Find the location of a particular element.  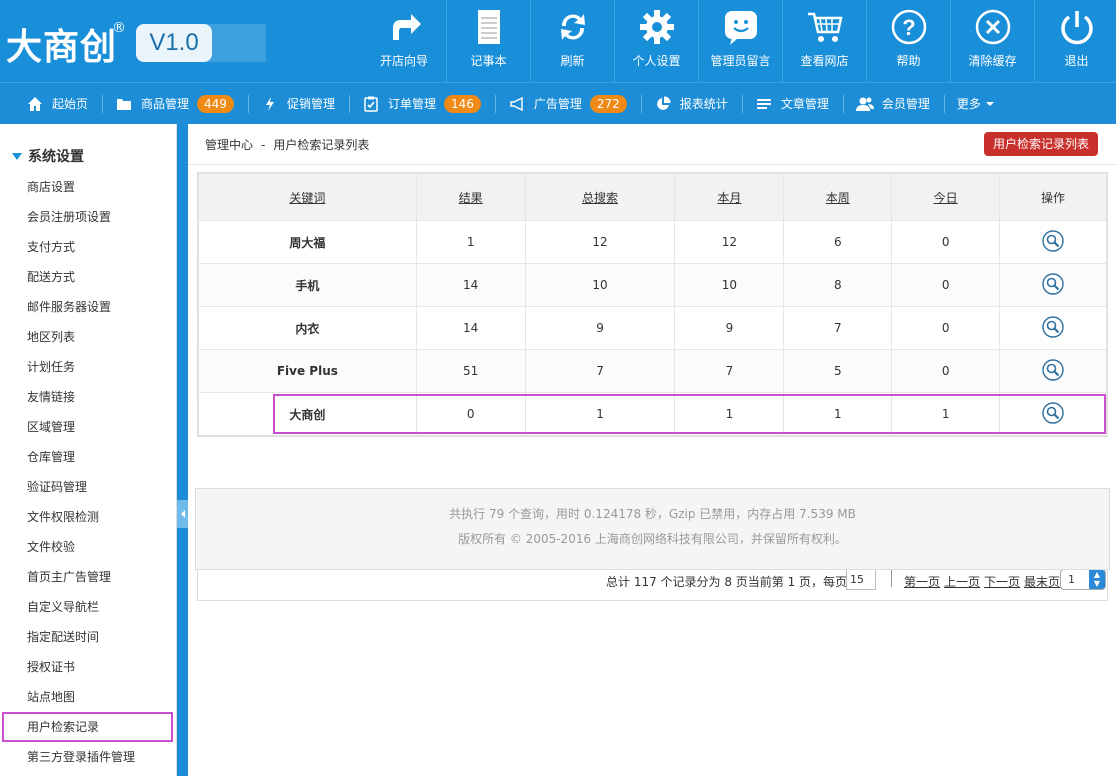

sidebar-item: 用户检索记录 is located at coordinates (87, 727).